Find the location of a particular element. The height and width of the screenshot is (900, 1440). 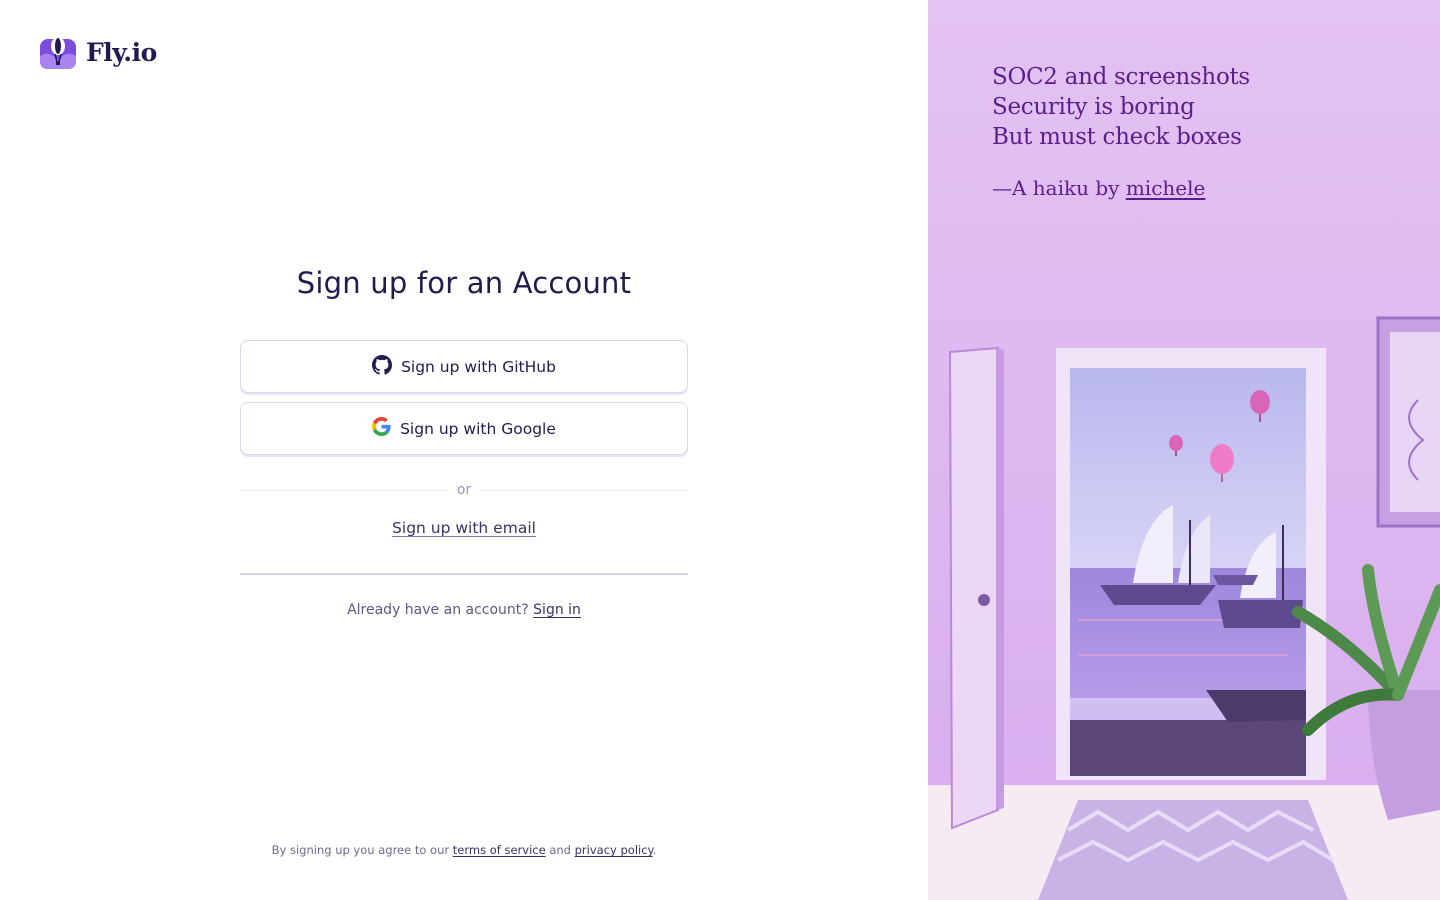

brand-logo-link: Fly.io is located at coordinates (98, 52).